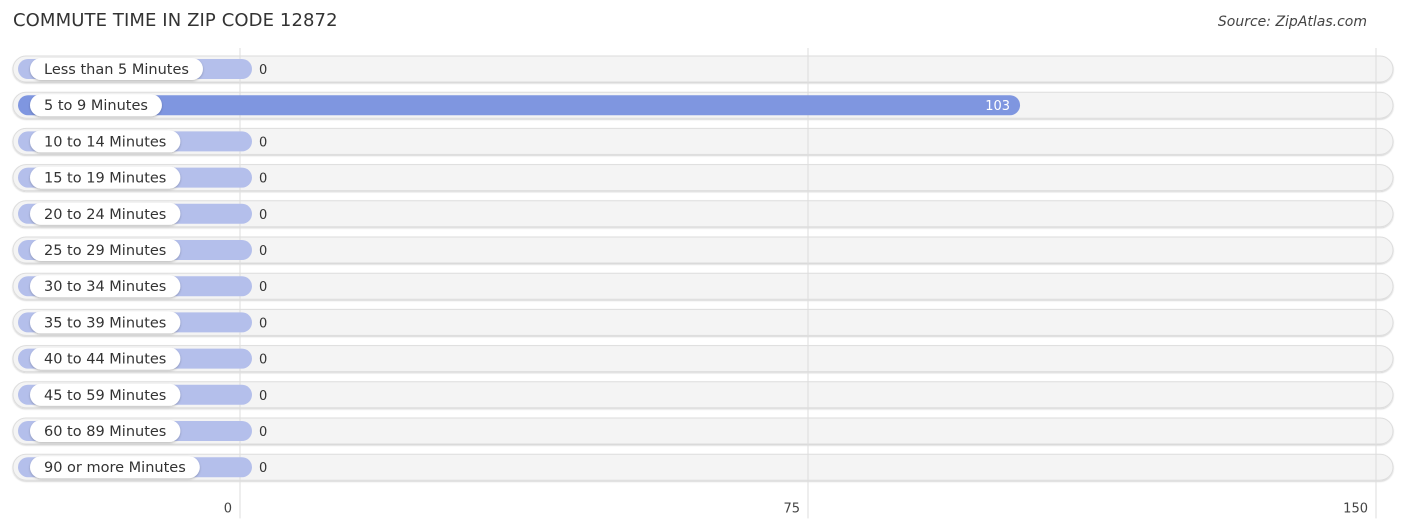 The width and height of the screenshot is (1406, 523). I want to click on category-label: 40 to 44 Minutes, so click(105, 360).